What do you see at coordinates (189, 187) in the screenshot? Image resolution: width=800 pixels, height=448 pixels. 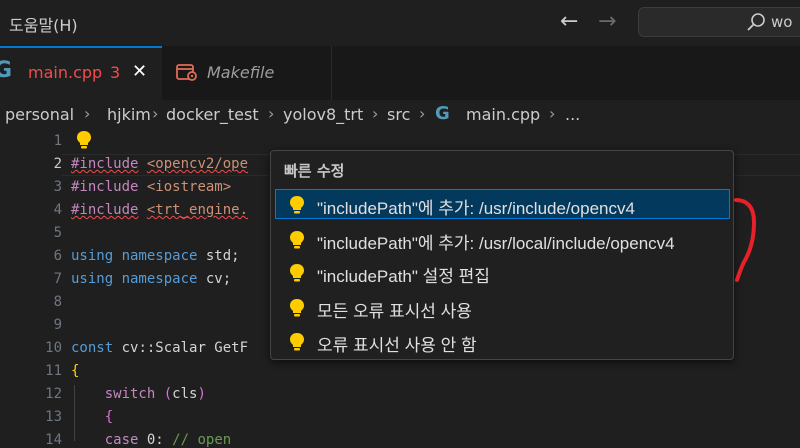 I see `code-token: <iostream>` at bounding box center [189, 187].